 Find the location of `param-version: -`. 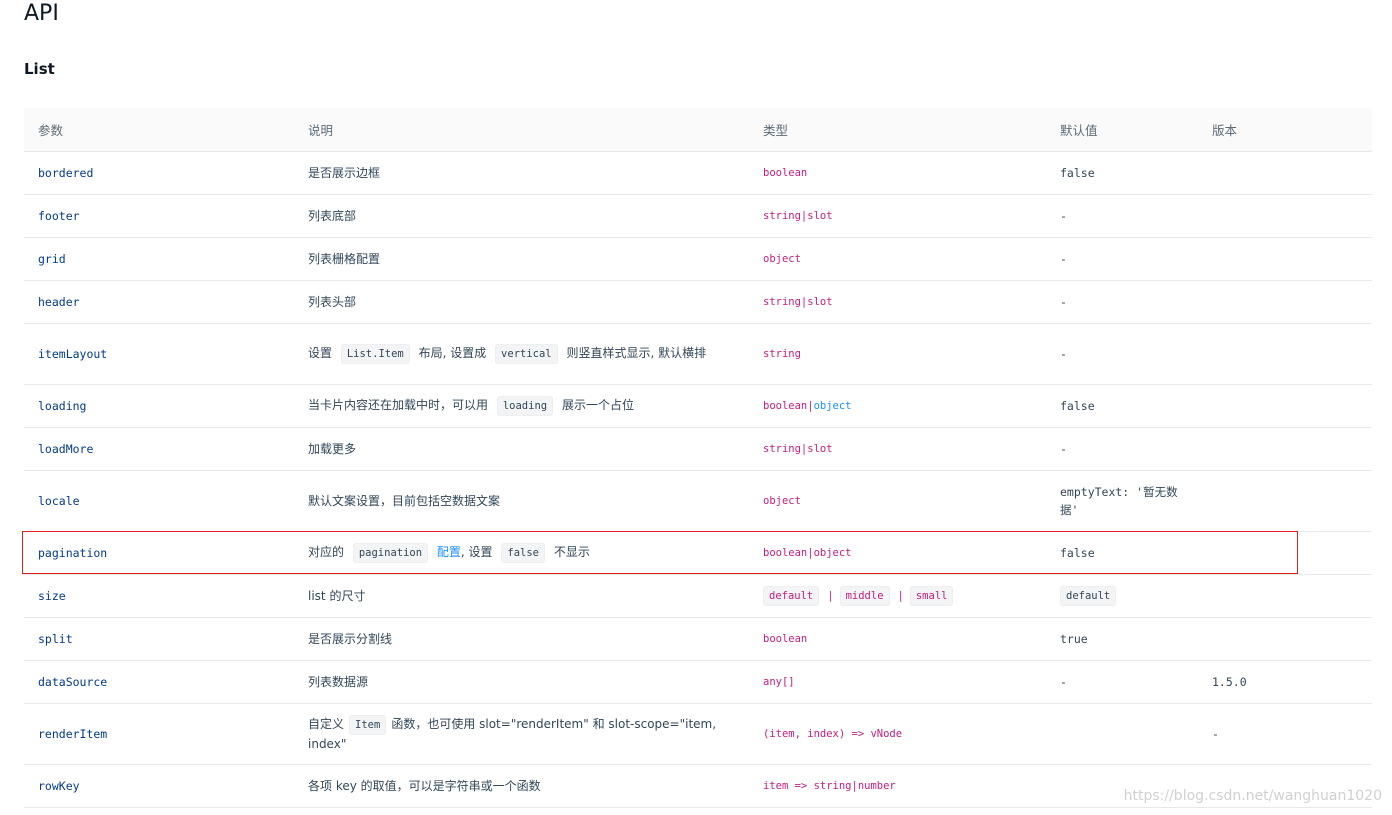

param-version: - is located at coordinates (1285, 734).